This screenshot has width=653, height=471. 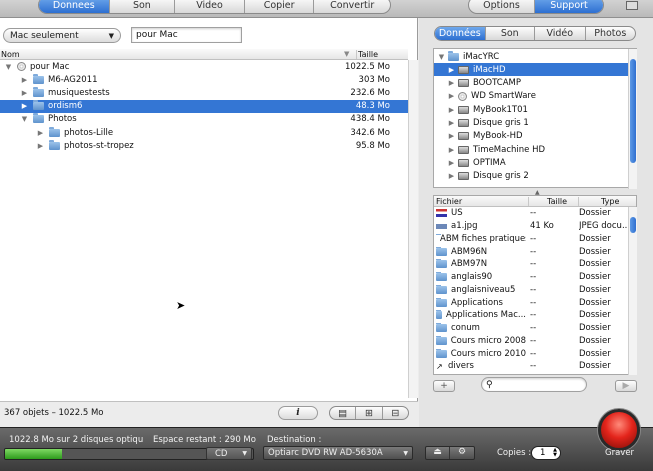 I want to click on info-button: i, so click(x=298, y=413).